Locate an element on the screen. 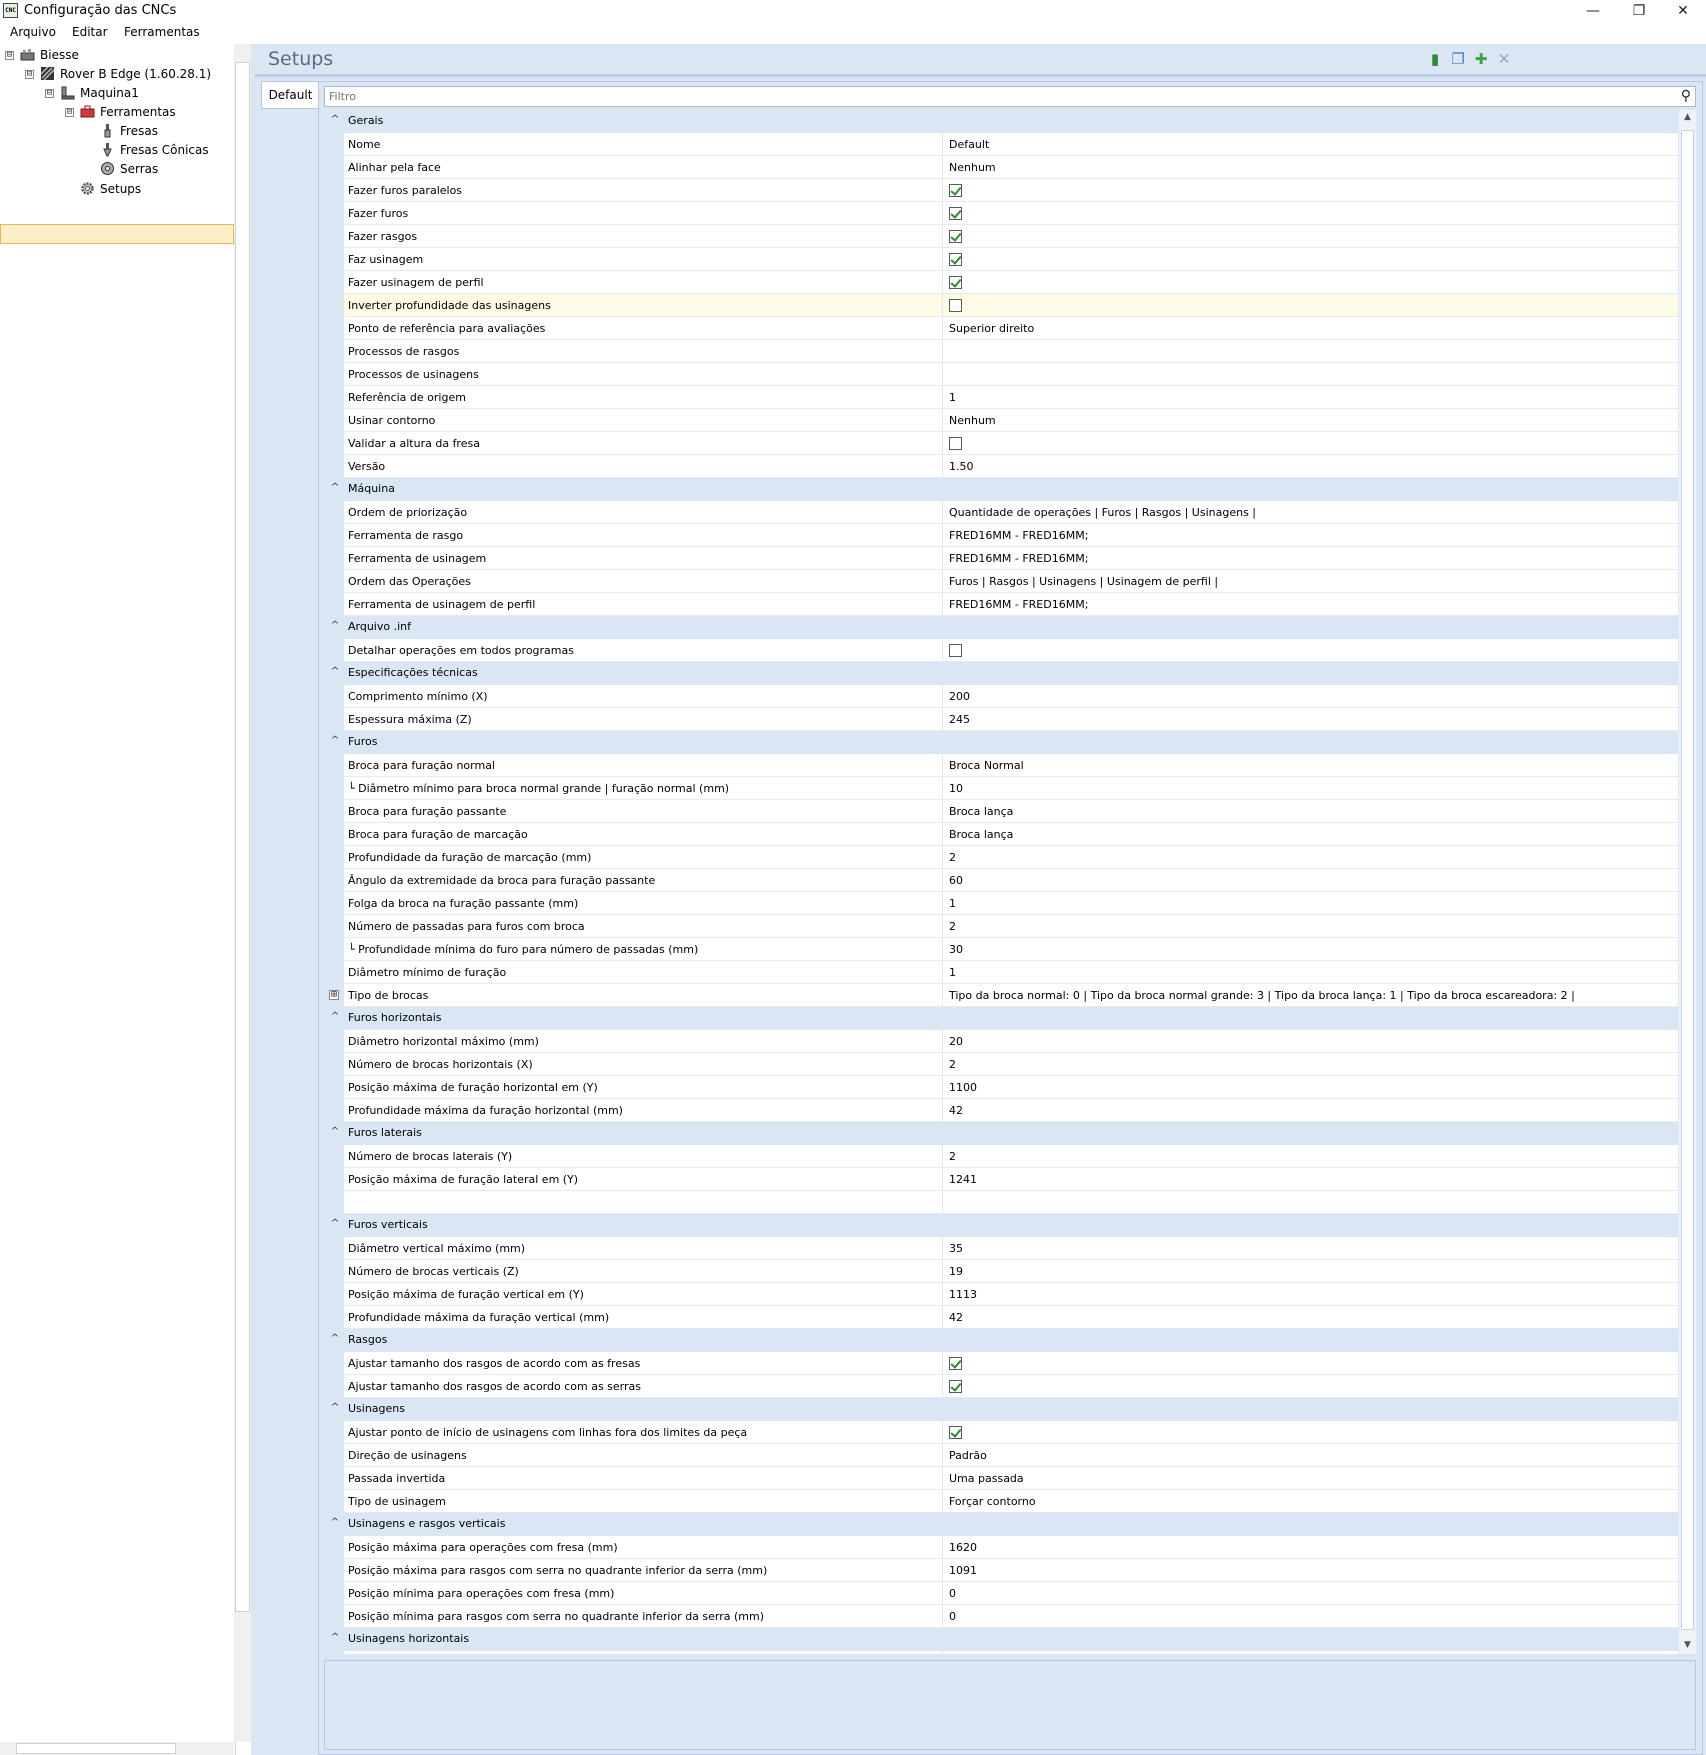 Image resolution: width=1706 pixels, height=1755 pixels. tree-node-ferramentas: ⊟ Ferramentas is located at coordinates (115, 112).